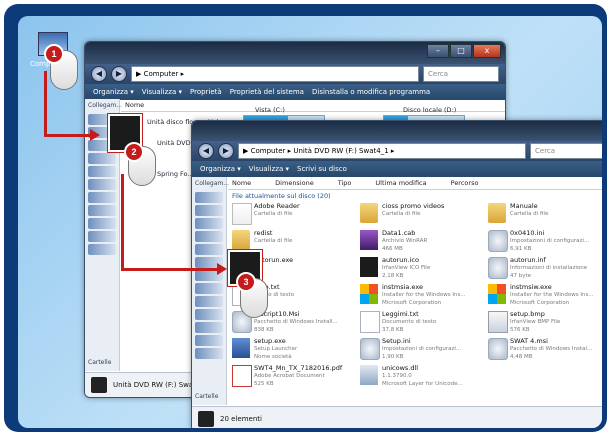 Image resolution: width=615 pixels, height=440 pixels. Describe the element at coordinates (397, 131) in the screenshot. I see `title-bar` at that location.